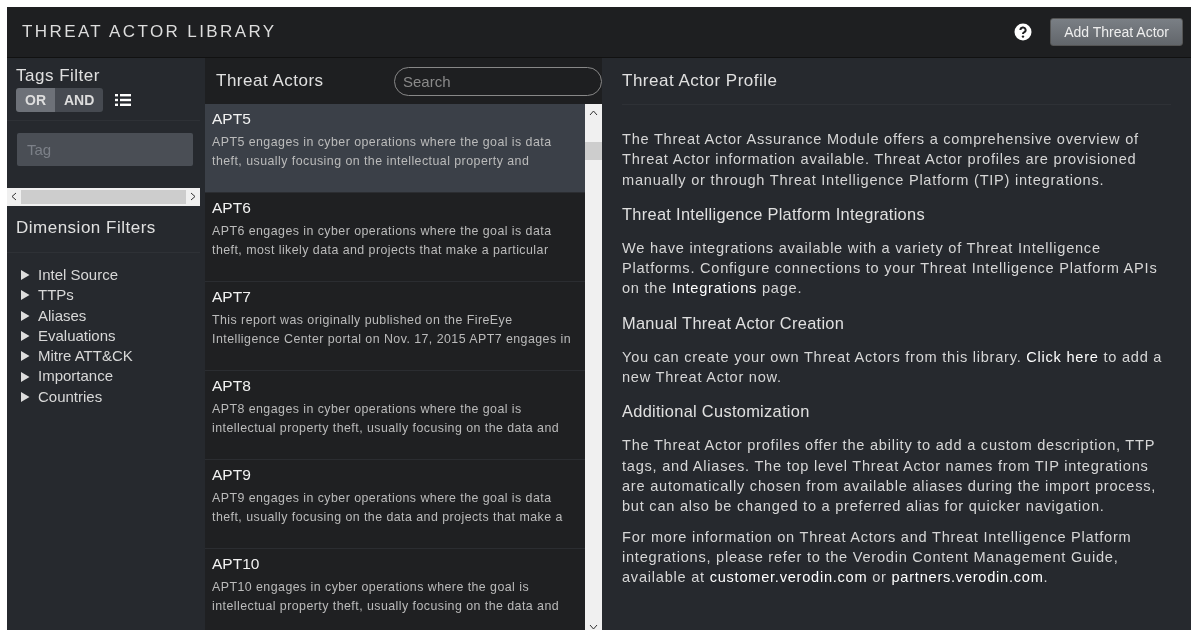  I want to click on filter-item: TTPs, so click(110, 295).